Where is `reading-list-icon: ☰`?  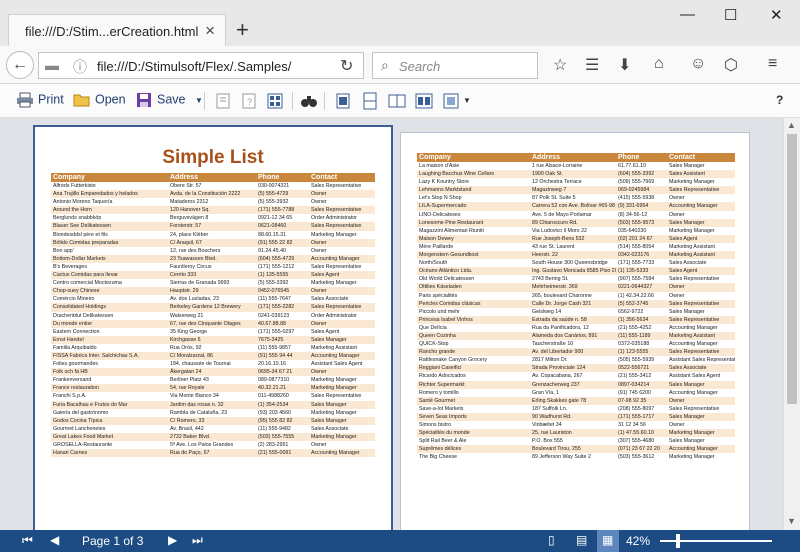
reading-list-icon: ☰ is located at coordinates (592, 65).